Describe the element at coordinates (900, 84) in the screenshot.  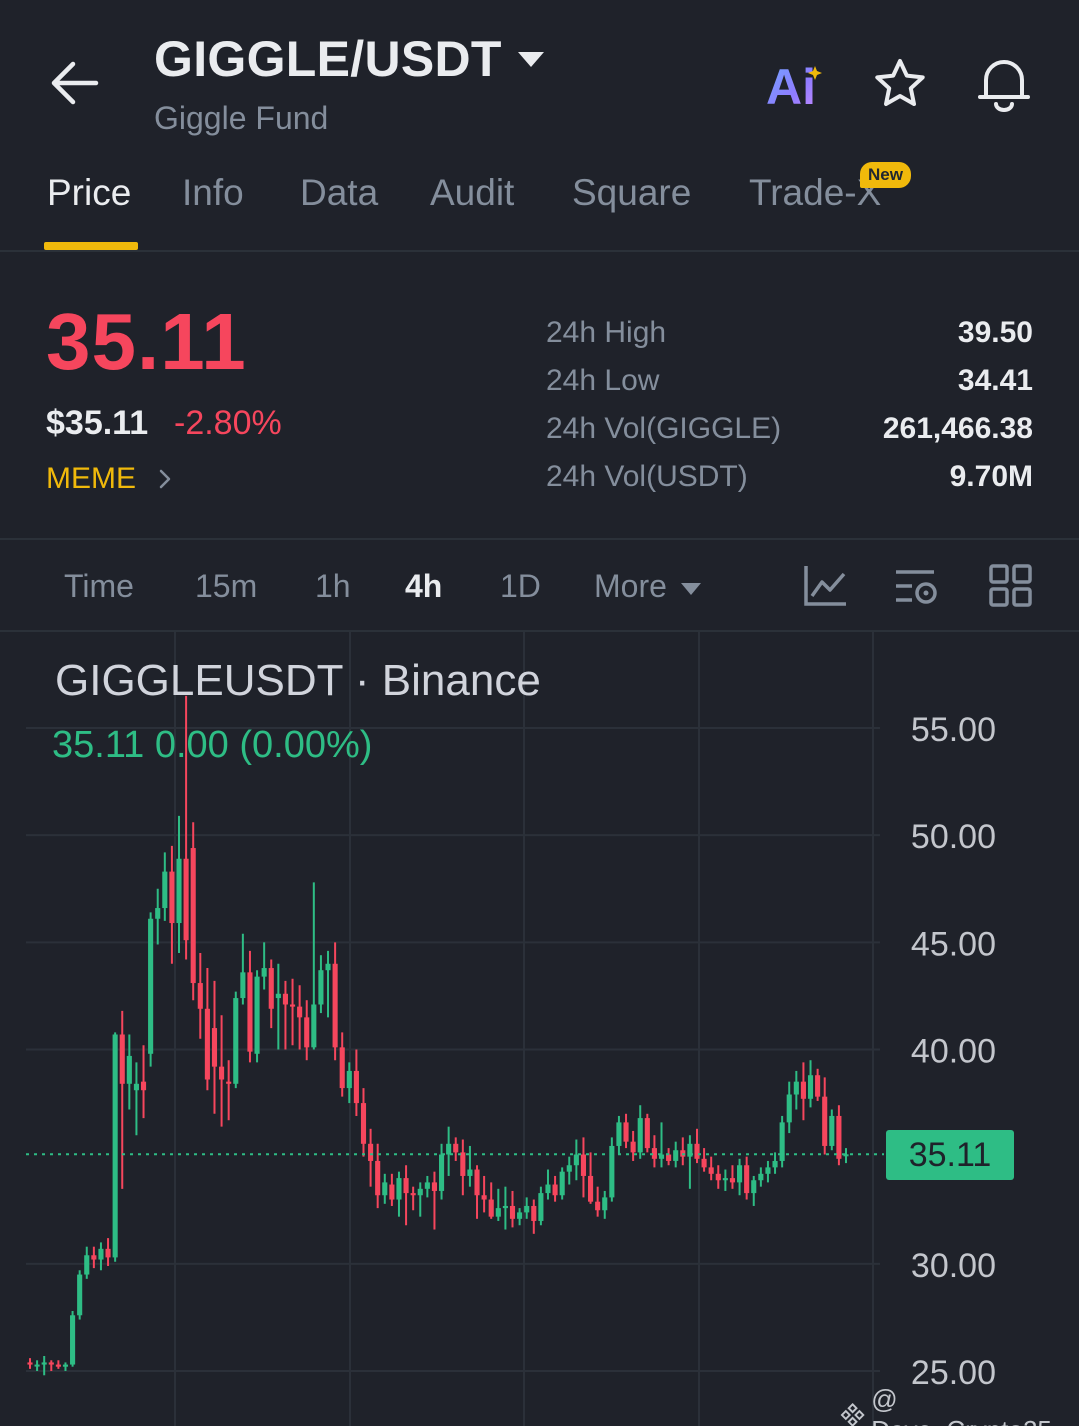
I see `star-icon` at that location.